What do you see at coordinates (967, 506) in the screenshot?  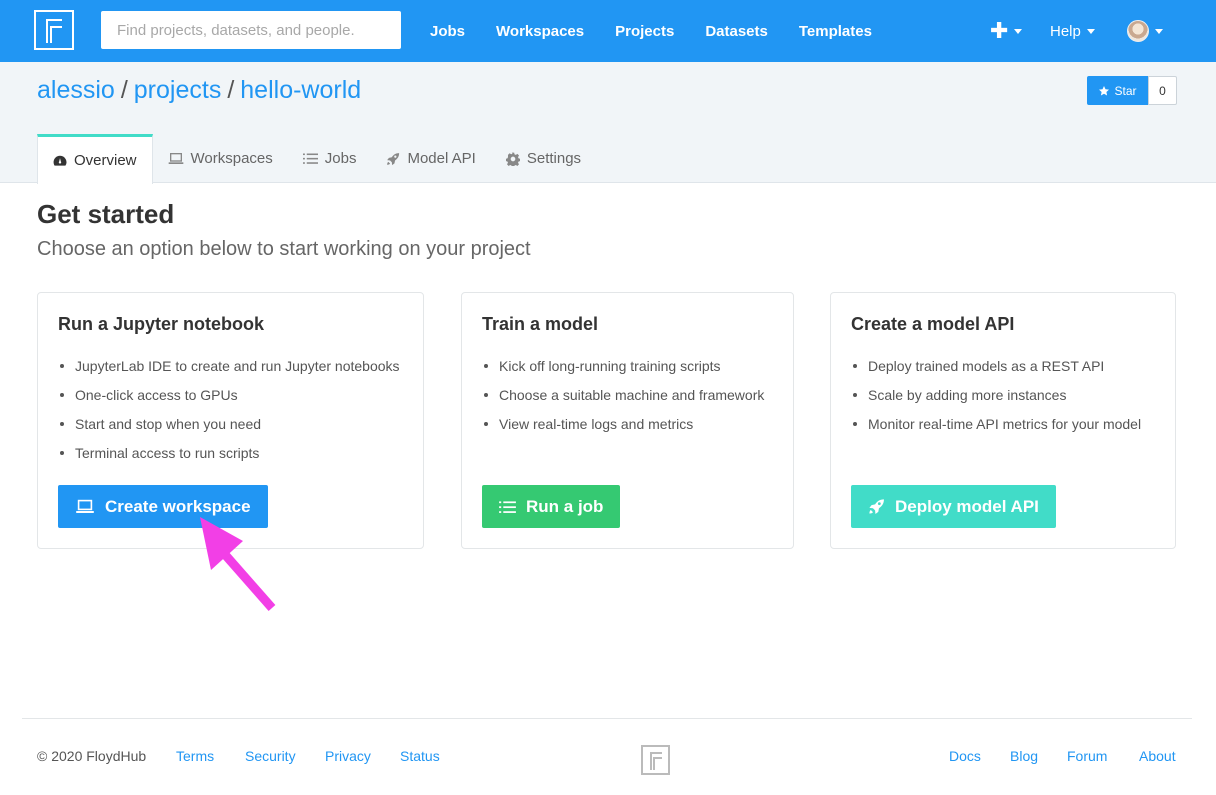 I see `button-label: Deploy model API` at bounding box center [967, 506].